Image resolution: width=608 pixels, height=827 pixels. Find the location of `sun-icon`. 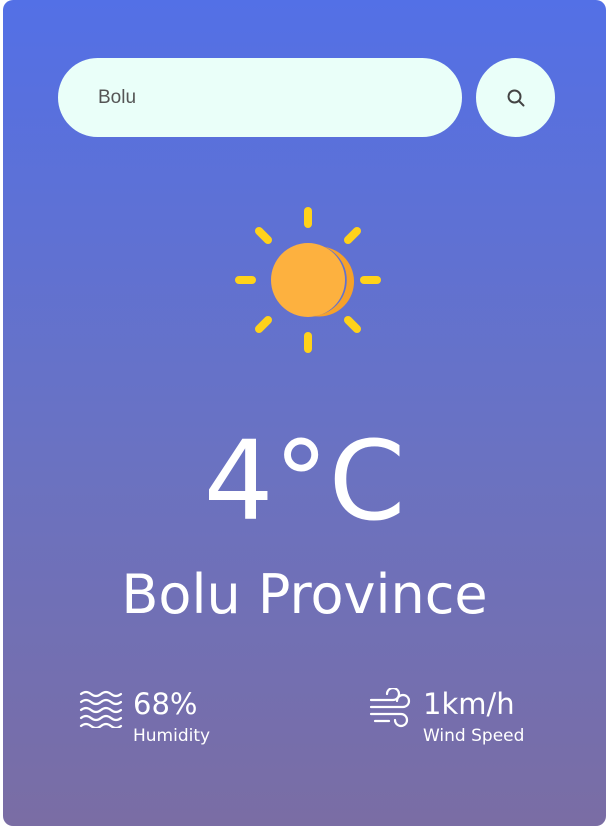

sun-icon is located at coordinates (308, 280).